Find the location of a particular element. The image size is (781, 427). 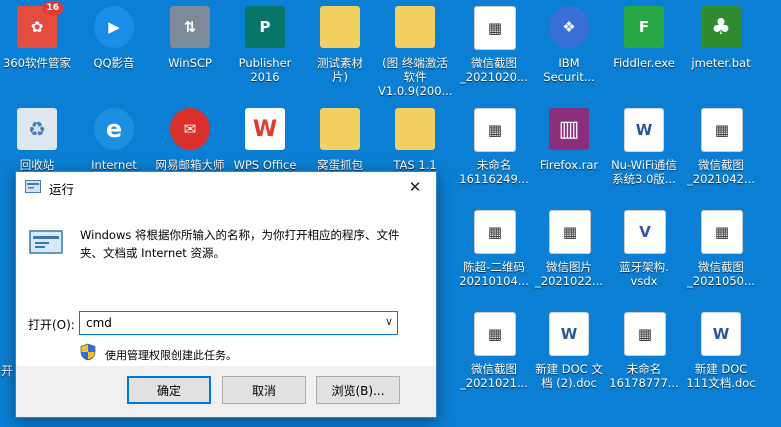

desktop-icon-label: 新建 DOC 文 档 (2).doc is located at coordinates (569, 376).